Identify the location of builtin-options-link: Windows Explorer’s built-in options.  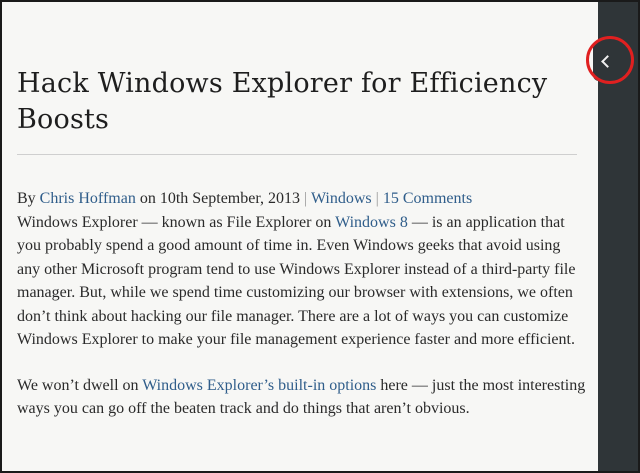
(259, 385).